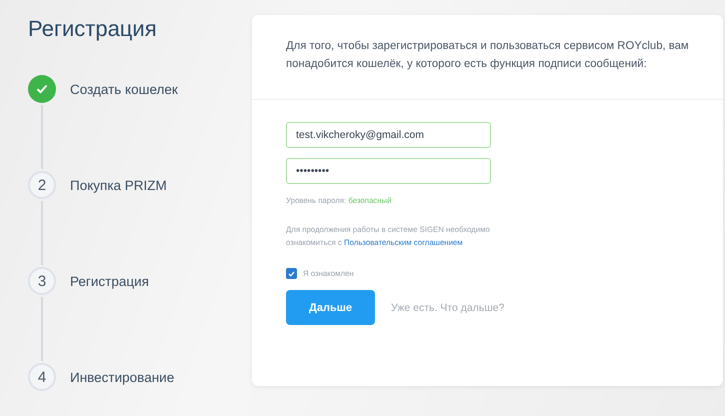 The image size is (725, 416). What do you see at coordinates (487, 55) in the screenshot?
I see `intro-text: Для того, чтобы зарегистрироваться и пользоваться сервисом ROYclub, вам понадобится кошелёк, у которого есть функция подписи сообщений:` at bounding box center [487, 55].